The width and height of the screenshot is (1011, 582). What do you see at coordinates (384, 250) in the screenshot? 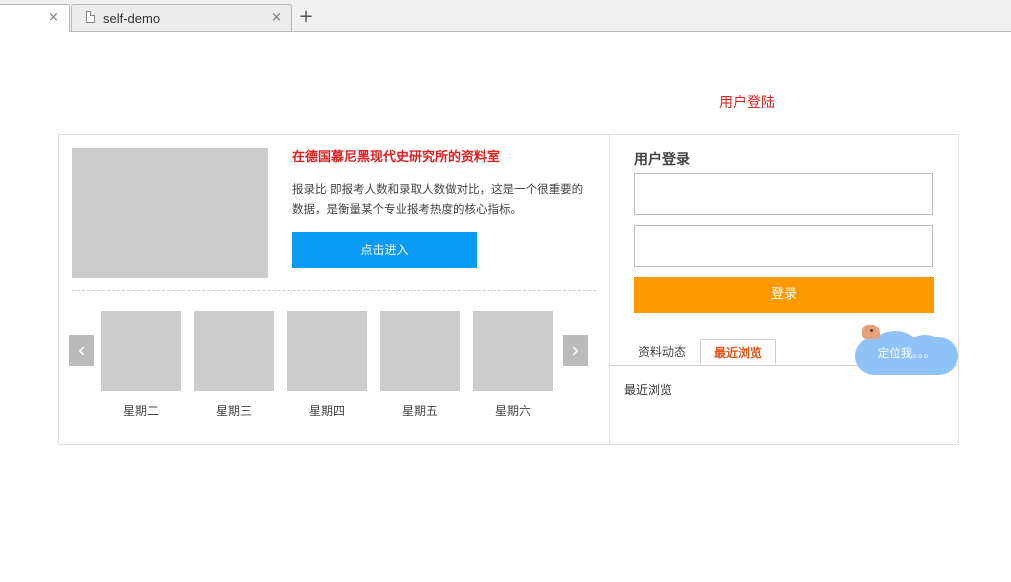
I see `enter-button: 点击进入` at bounding box center [384, 250].